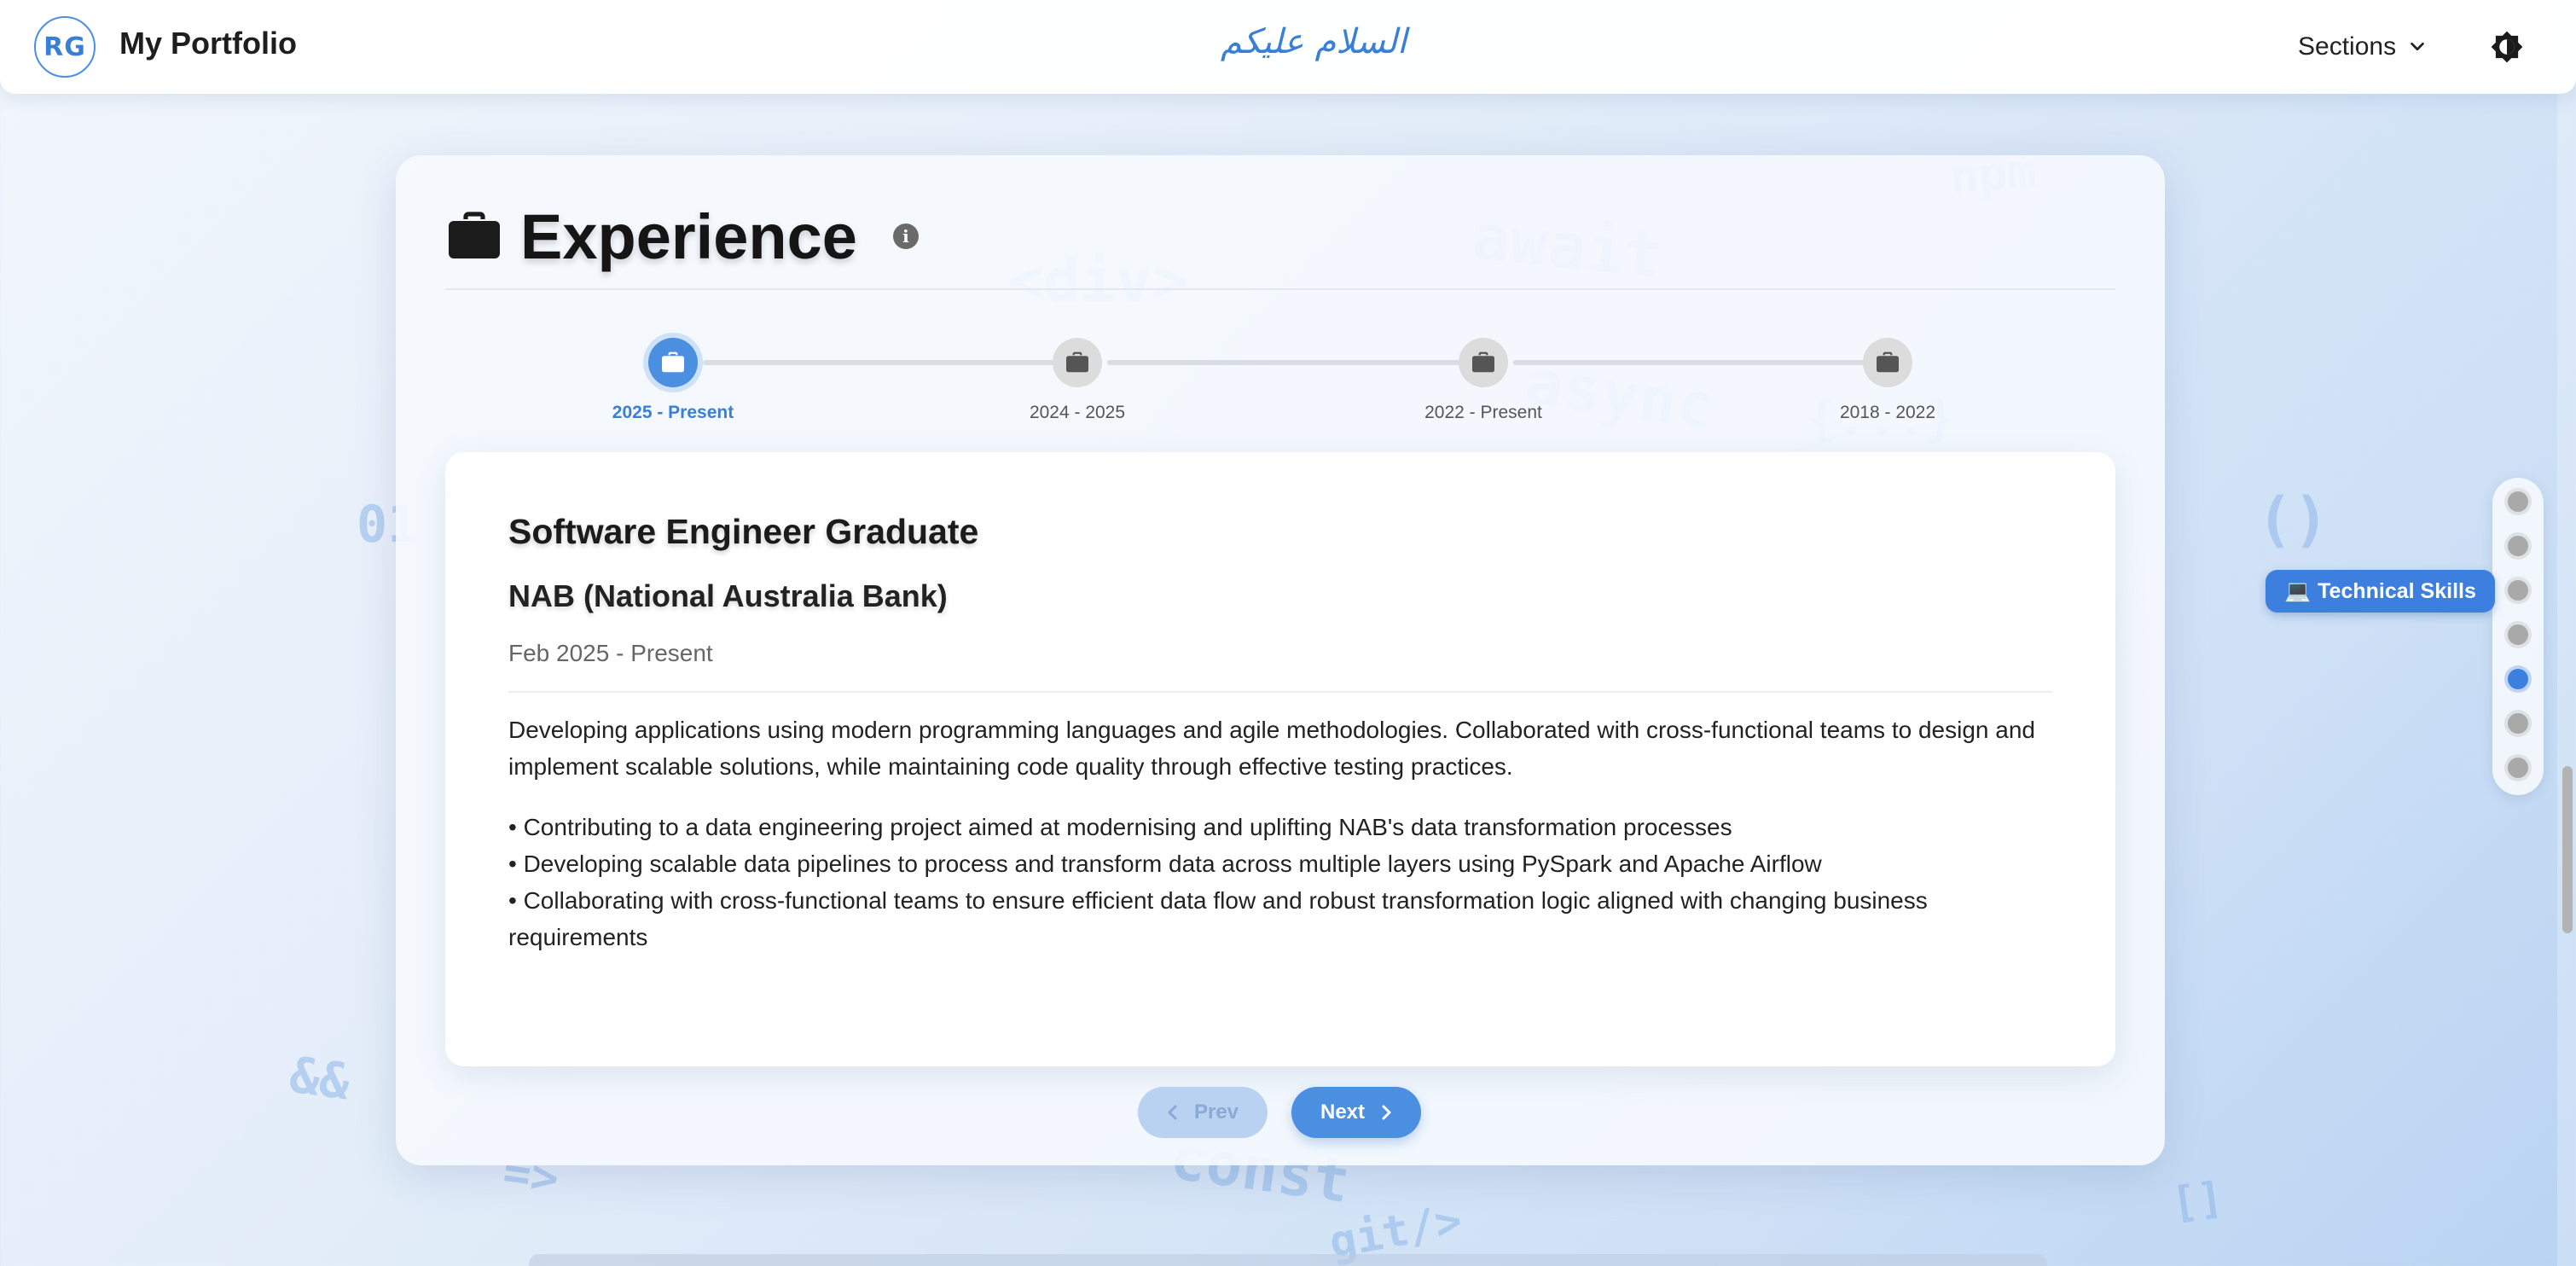 The image size is (2576, 1266). Describe the element at coordinates (2347, 47) in the screenshot. I see `sections-label: Sections` at that location.